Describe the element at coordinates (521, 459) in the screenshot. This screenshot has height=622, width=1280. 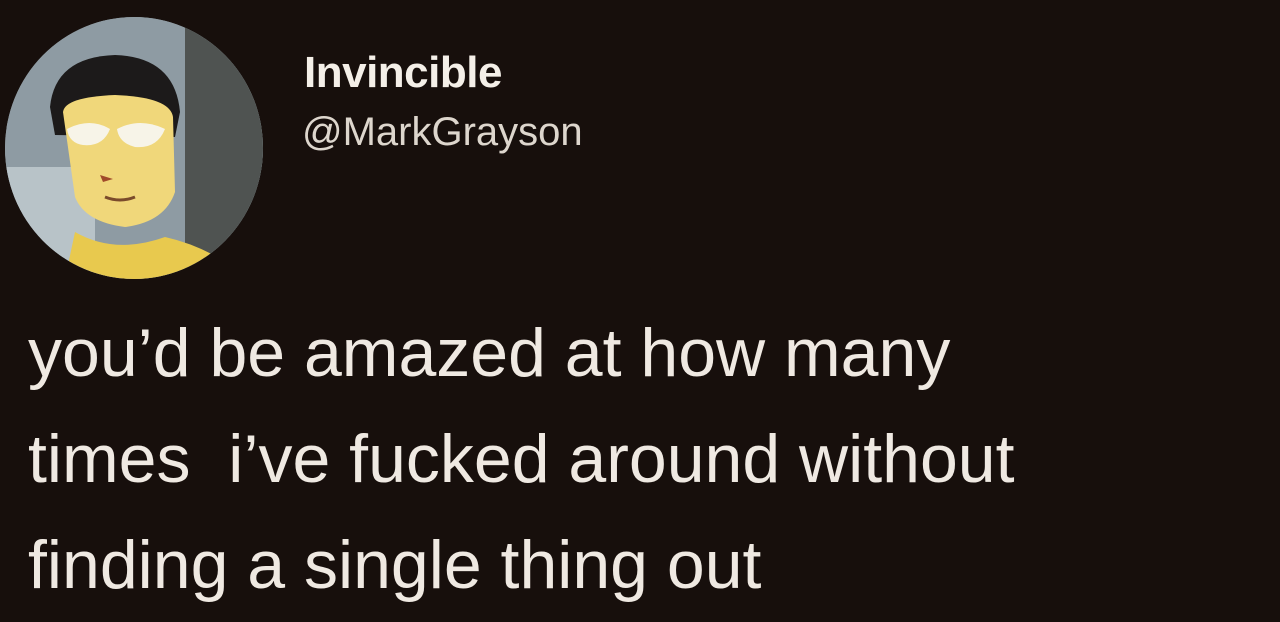
I see `tweet-text-line: times i’ve fucked around without` at that location.